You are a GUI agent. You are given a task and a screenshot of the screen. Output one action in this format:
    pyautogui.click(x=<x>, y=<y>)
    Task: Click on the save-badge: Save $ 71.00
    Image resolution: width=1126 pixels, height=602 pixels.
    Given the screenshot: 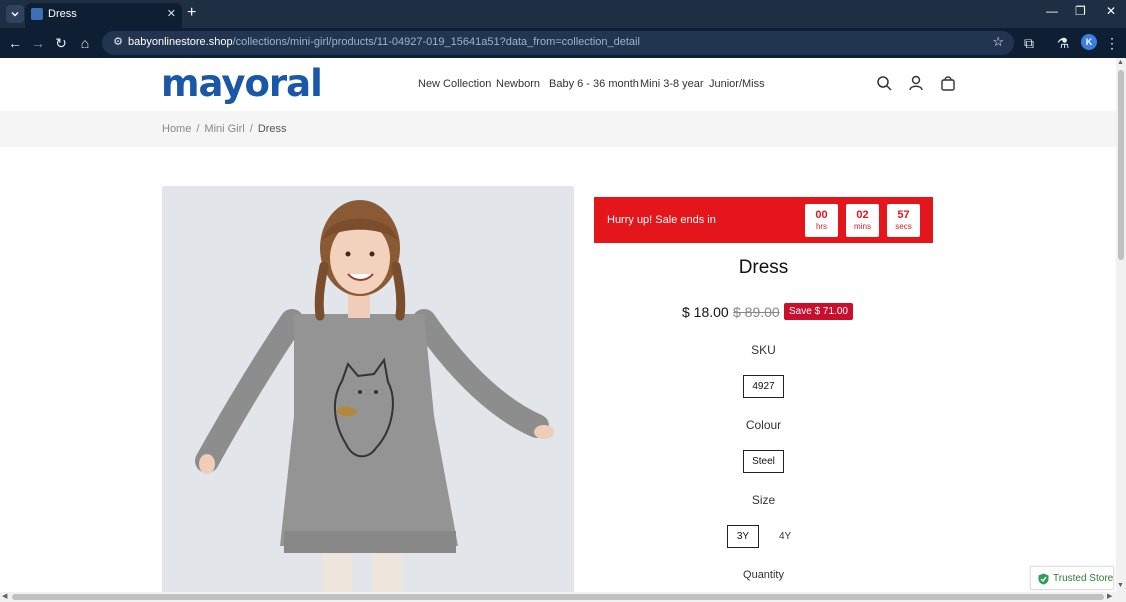 What is the action you would take?
    pyautogui.click(x=818, y=311)
    